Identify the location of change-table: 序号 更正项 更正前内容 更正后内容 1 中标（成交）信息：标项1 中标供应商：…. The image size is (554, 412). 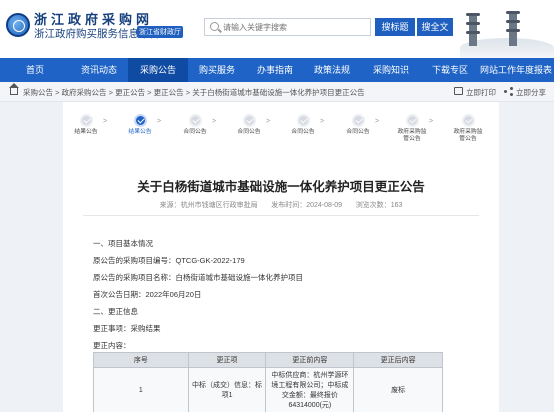
(268, 382).